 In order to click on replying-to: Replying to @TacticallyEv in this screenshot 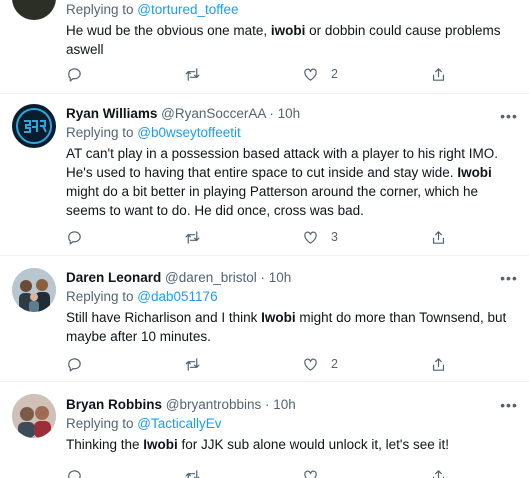, I will do `click(144, 423)`.